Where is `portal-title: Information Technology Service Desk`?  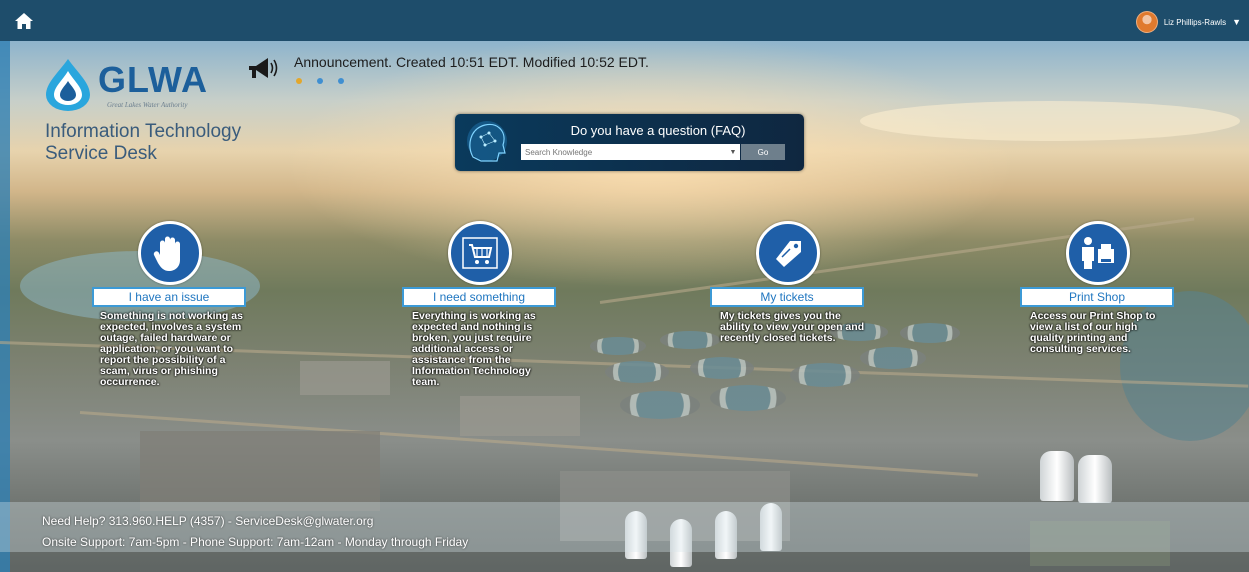 portal-title: Information Technology Service Desk is located at coordinates (143, 143).